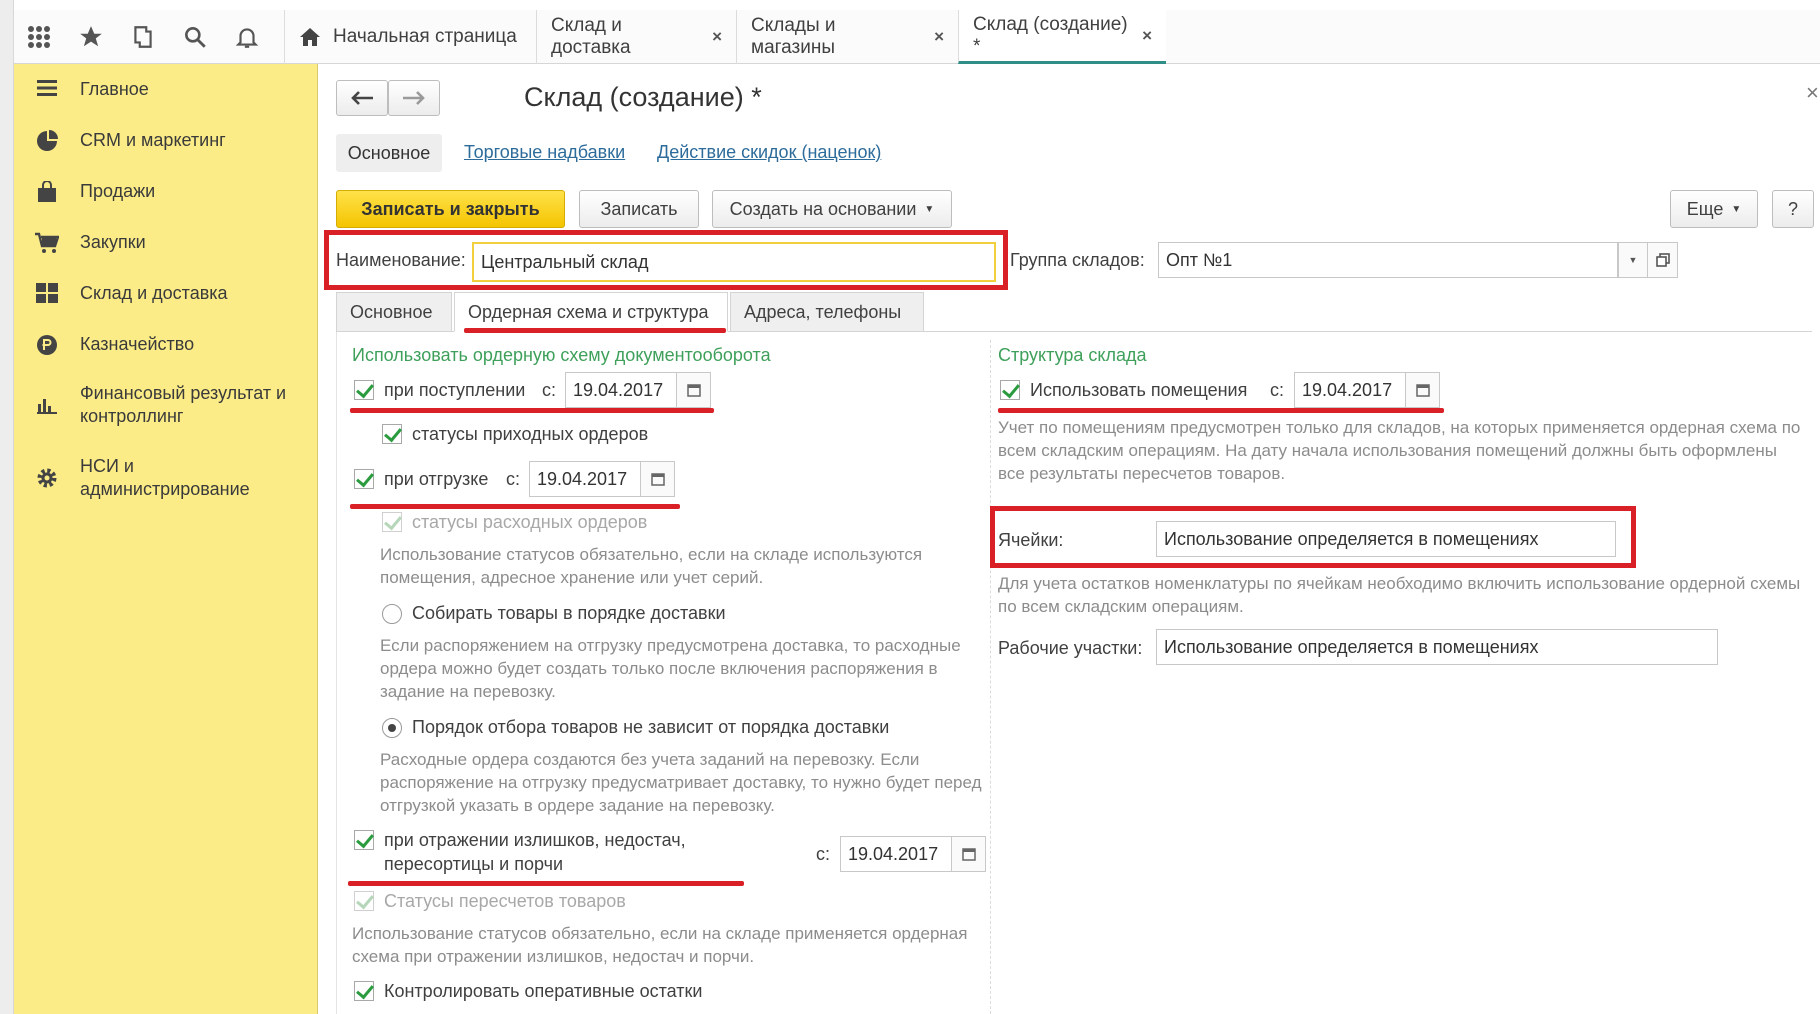  What do you see at coordinates (1437, 647) in the screenshot?
I see `work-areas-input: Использование определяется в помещениях` at bounding box center [1437, 647].